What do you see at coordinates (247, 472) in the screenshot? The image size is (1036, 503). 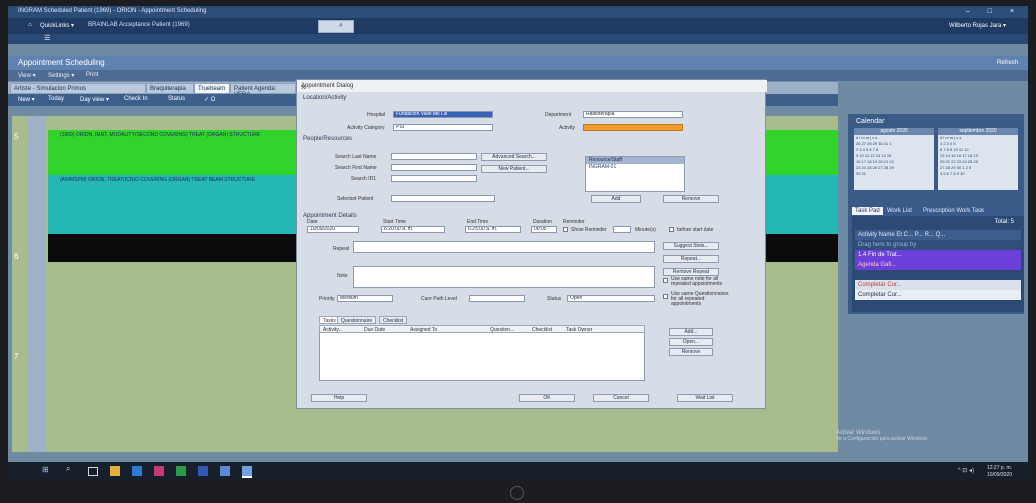 I see `aria-app-icon` at bounding box center [247, 472].